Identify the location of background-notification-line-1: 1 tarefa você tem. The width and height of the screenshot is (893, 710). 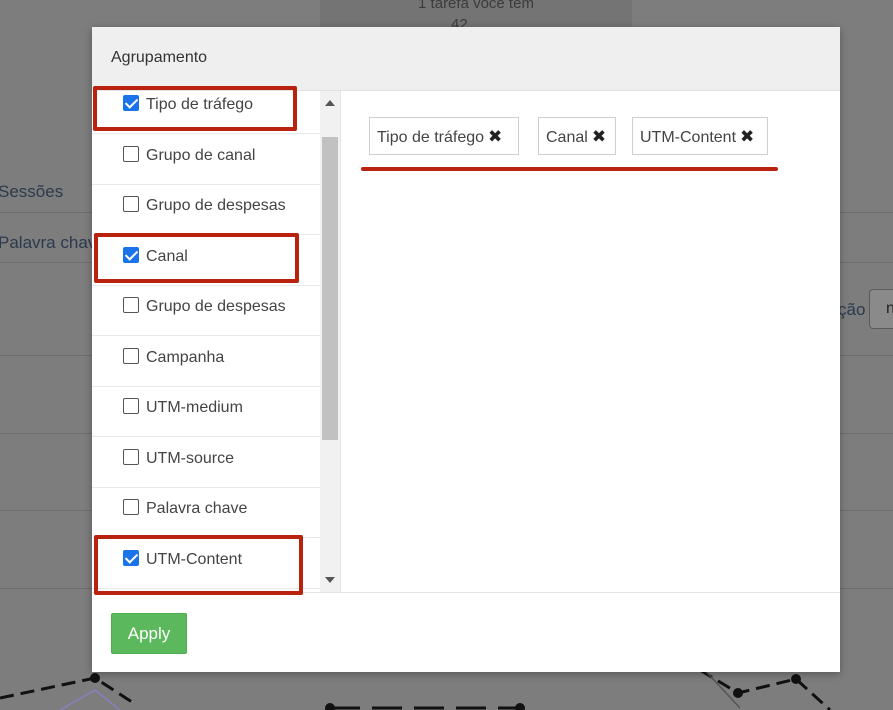
(476, 6).